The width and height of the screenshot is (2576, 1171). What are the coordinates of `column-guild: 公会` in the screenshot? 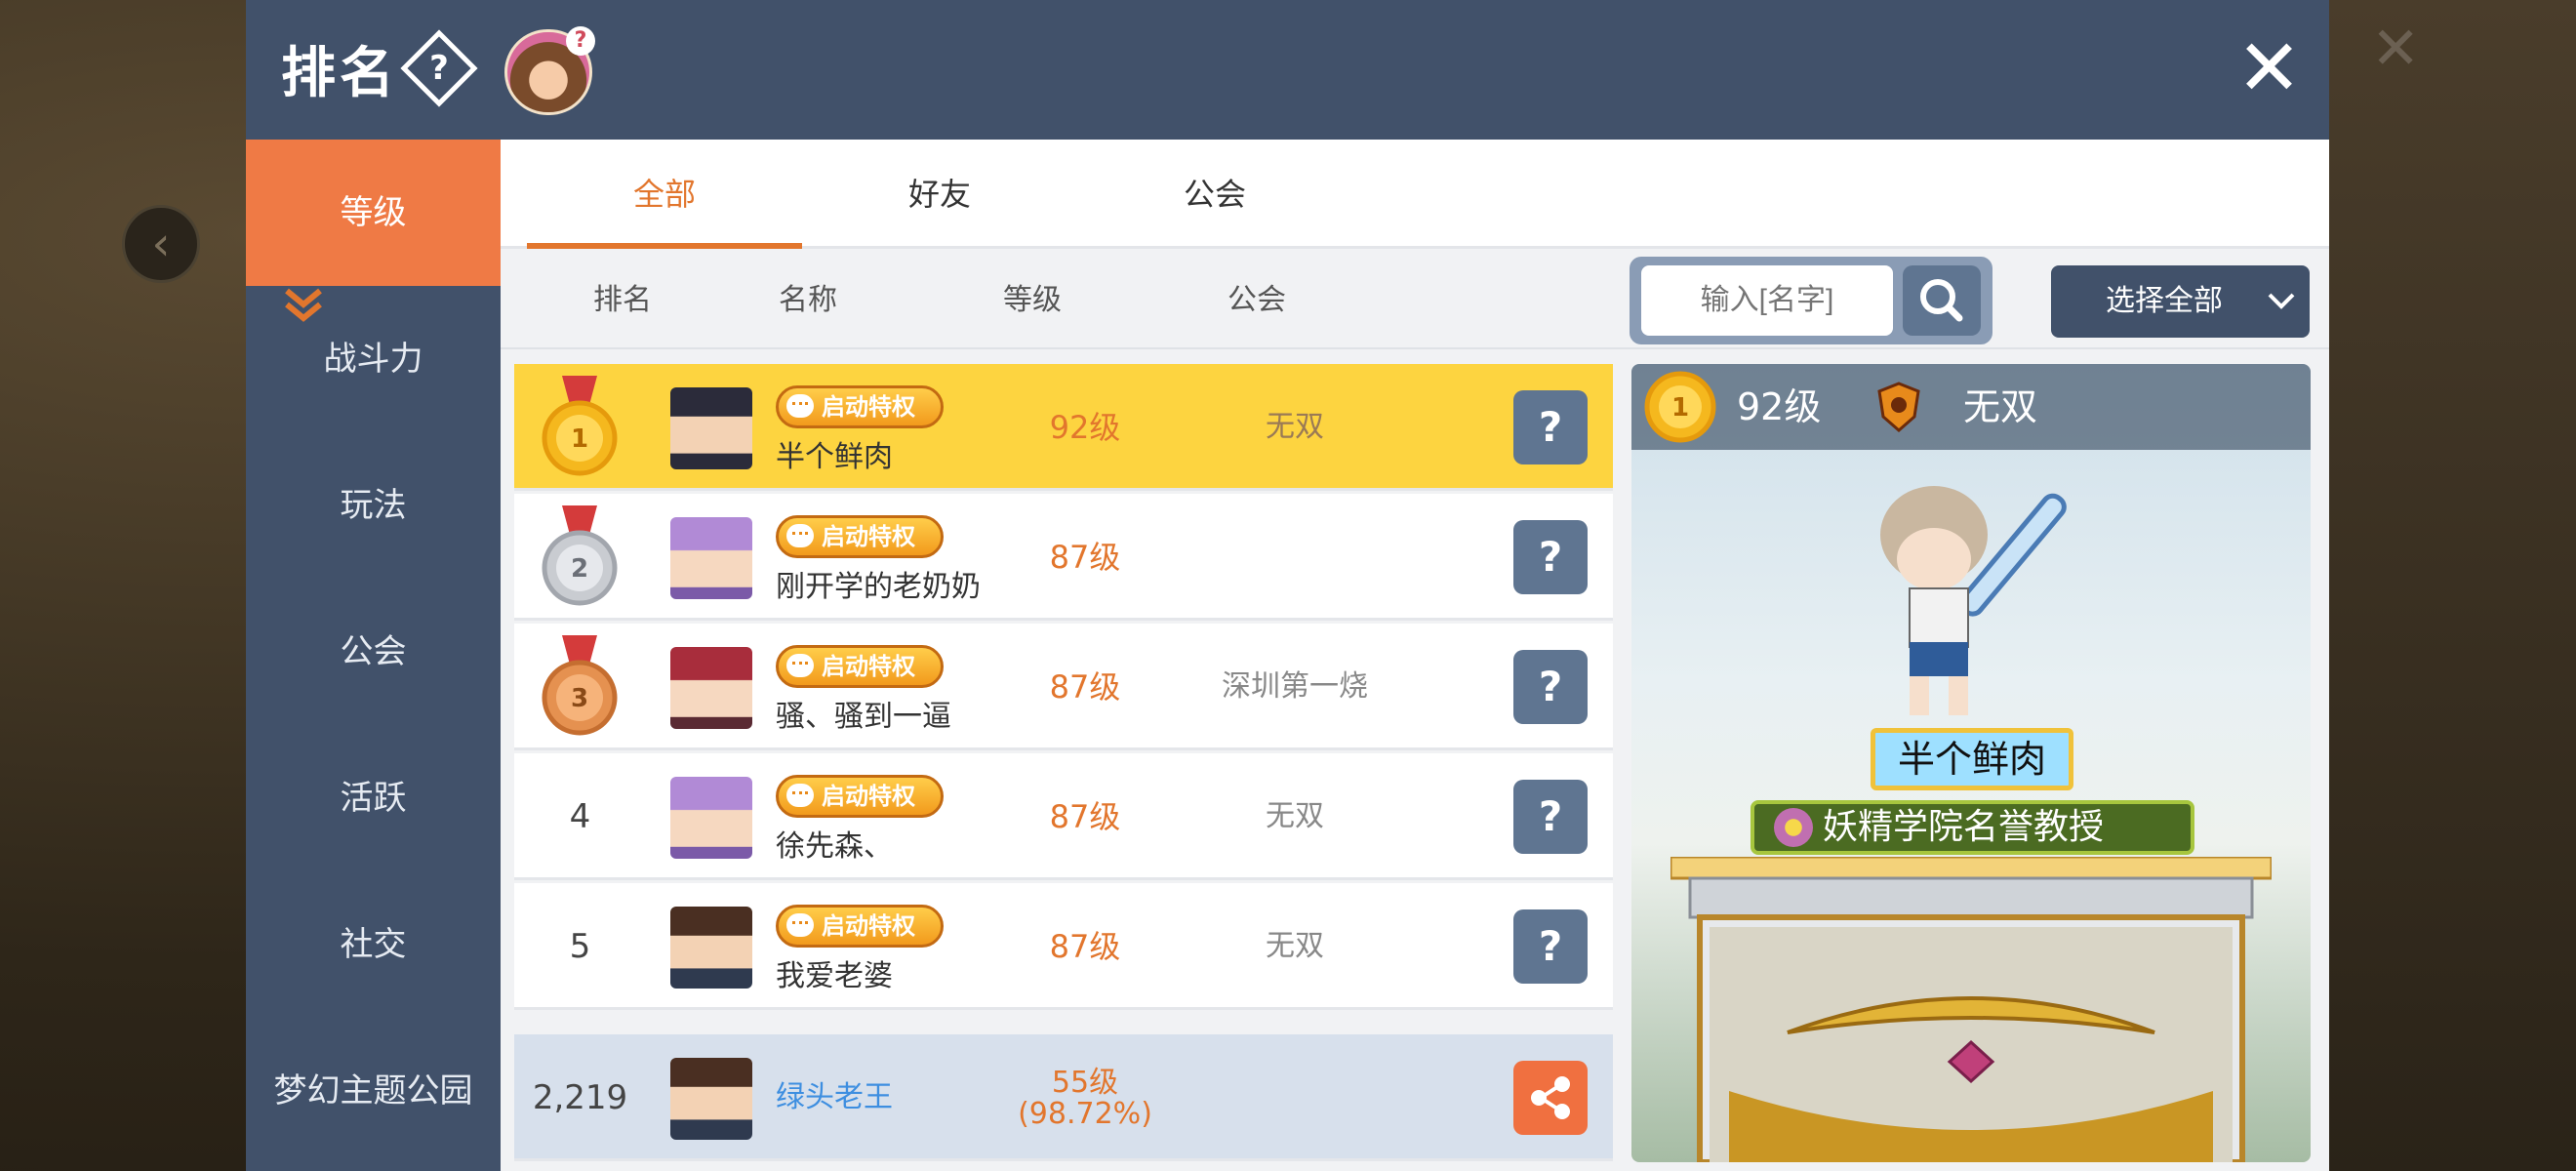 It's located at (1257, 300).